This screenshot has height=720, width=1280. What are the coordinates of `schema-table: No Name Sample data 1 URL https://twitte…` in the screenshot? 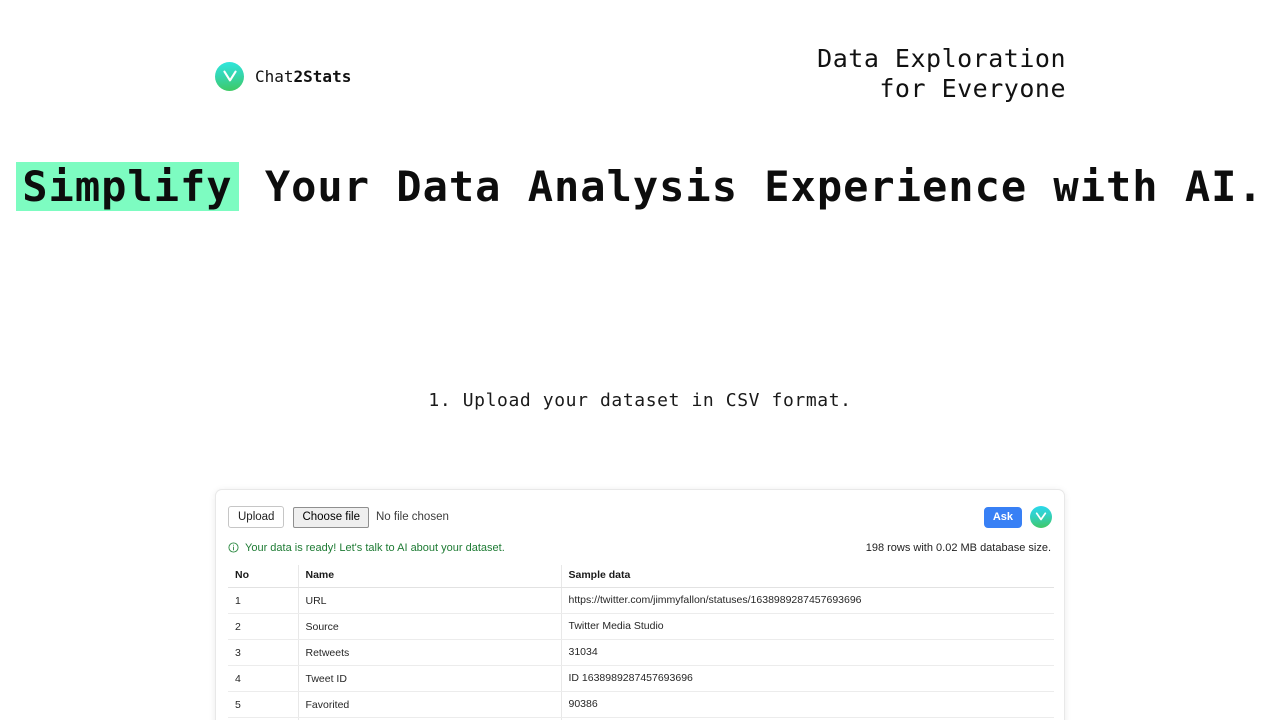 It's located at (641, 642).